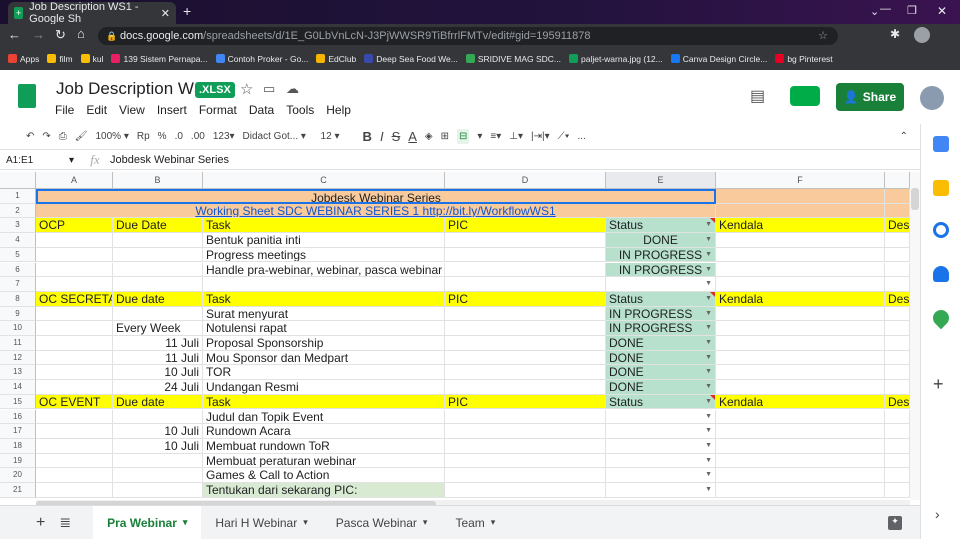  Describe the element at coordinates (324, 226) in the screenshot. I see `cell: Task` at that location.